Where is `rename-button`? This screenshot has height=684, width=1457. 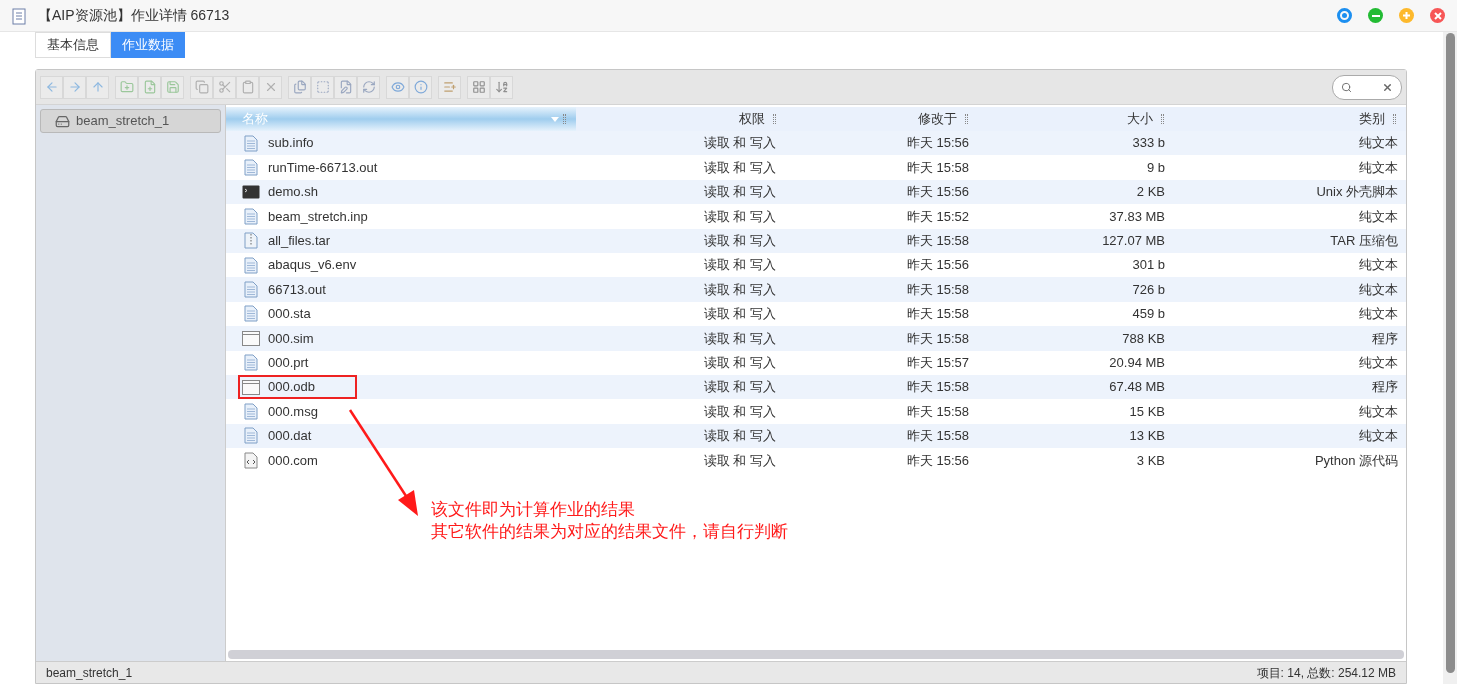
rename-button is located at coordinates (345, 87).